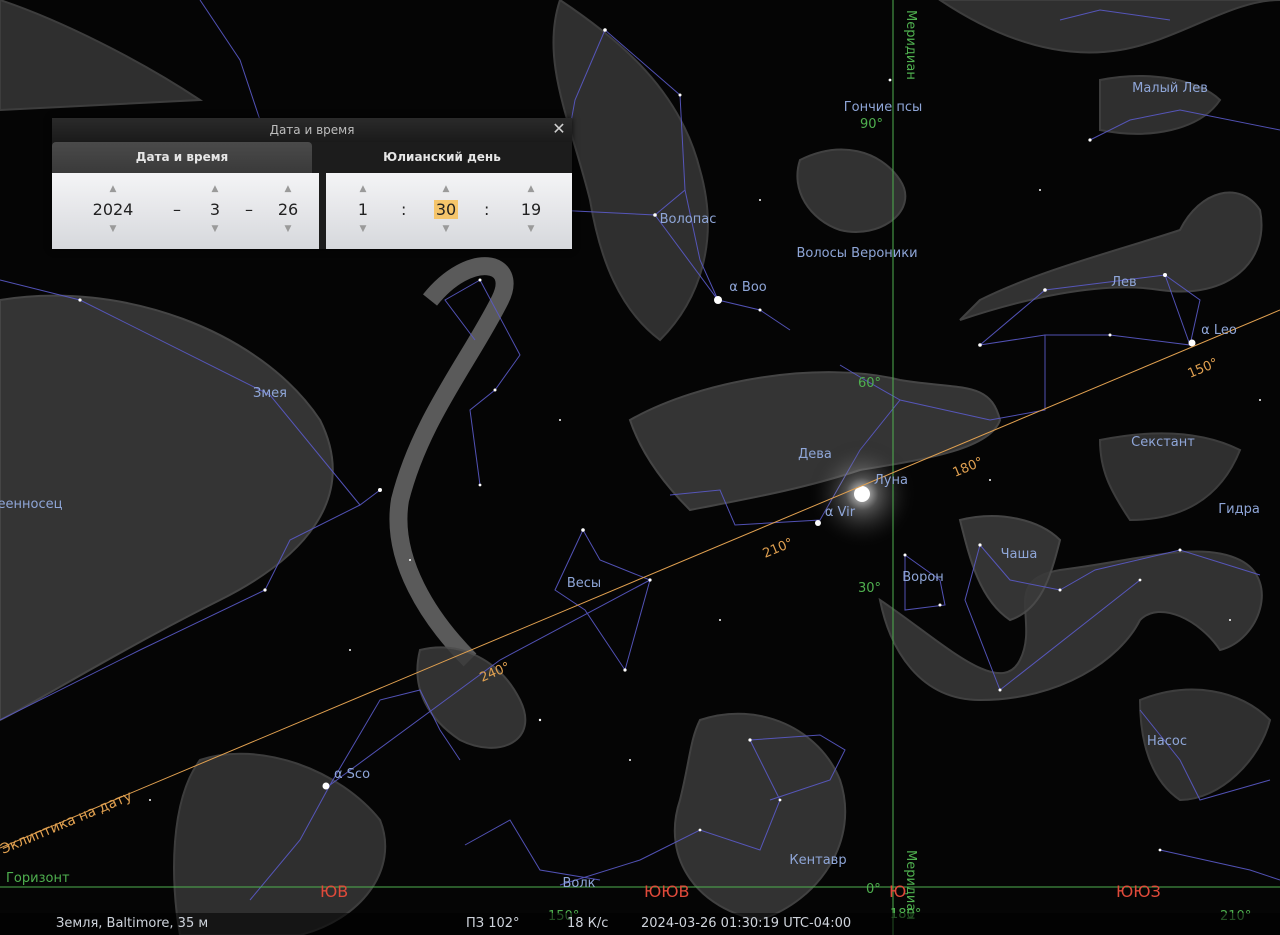 Image resolution: width=1280 pixels, height=935 pixels. What do you see at coordinates (910, 45) in the screenshot?
I see `meridian-label: Меридиан` at bounding box center [910, 45].